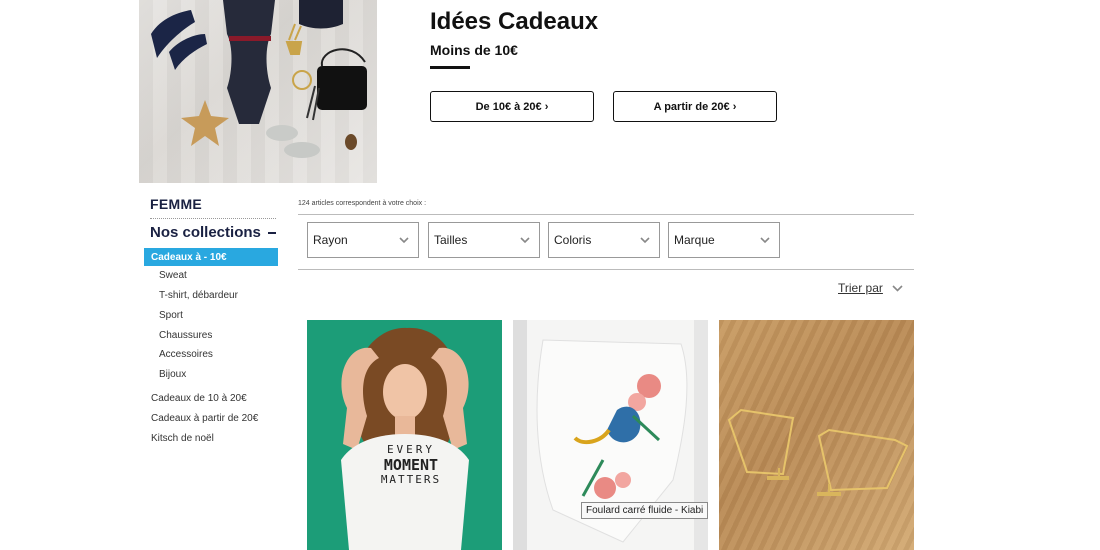  I want to click on product-card-earrings, so click(816, 435).